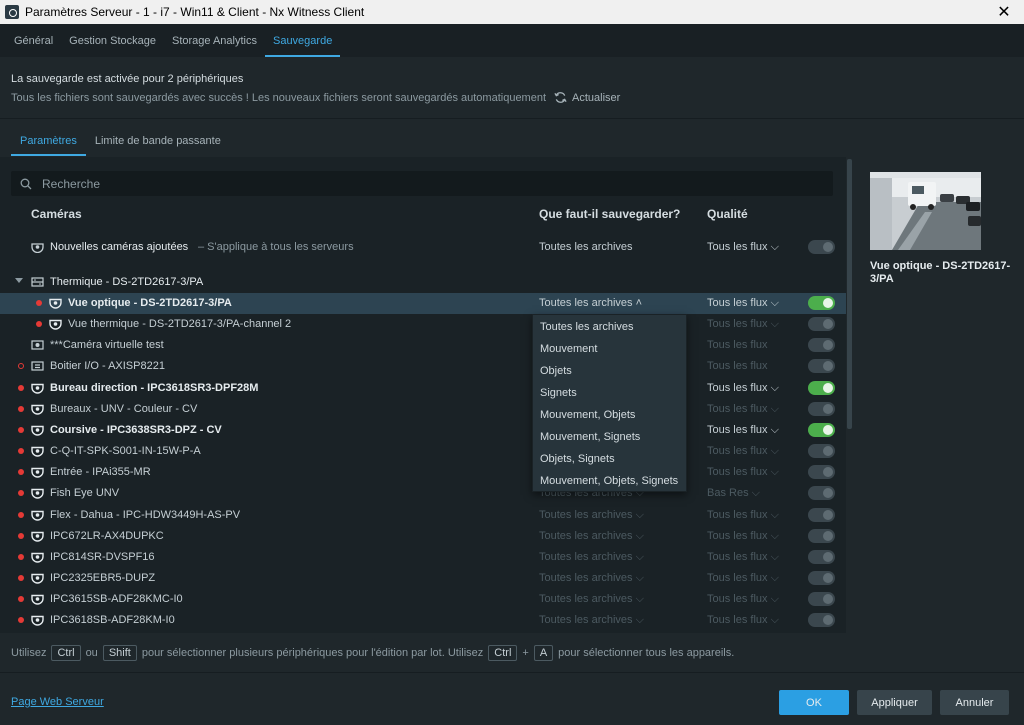 The width and height of the screenshot is (1024, 725). Describe the element at coordinates (543, 653) in the screenshot. I see `kbd-a: A` at that location.